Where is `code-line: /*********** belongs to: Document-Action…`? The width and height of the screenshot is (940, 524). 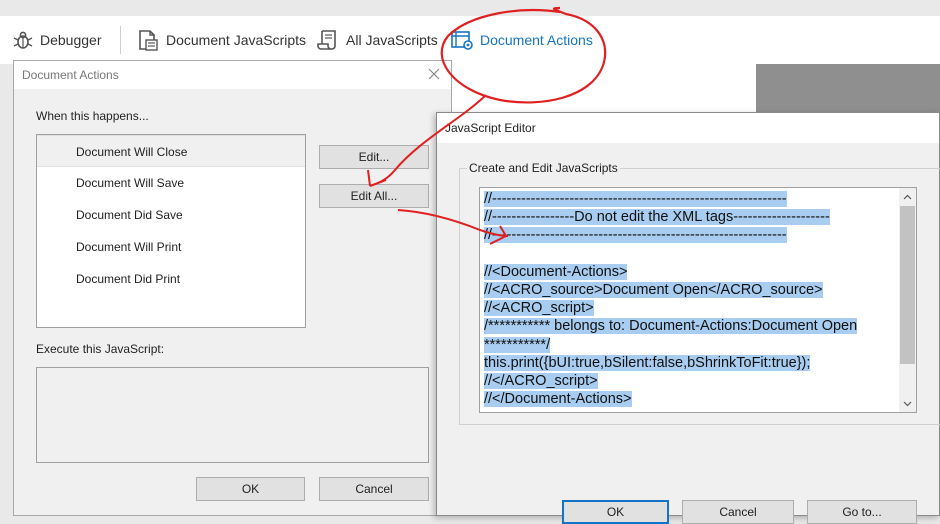 code-line: /*********** belongs to: Document-Action… is located at coordinates (689, 326).